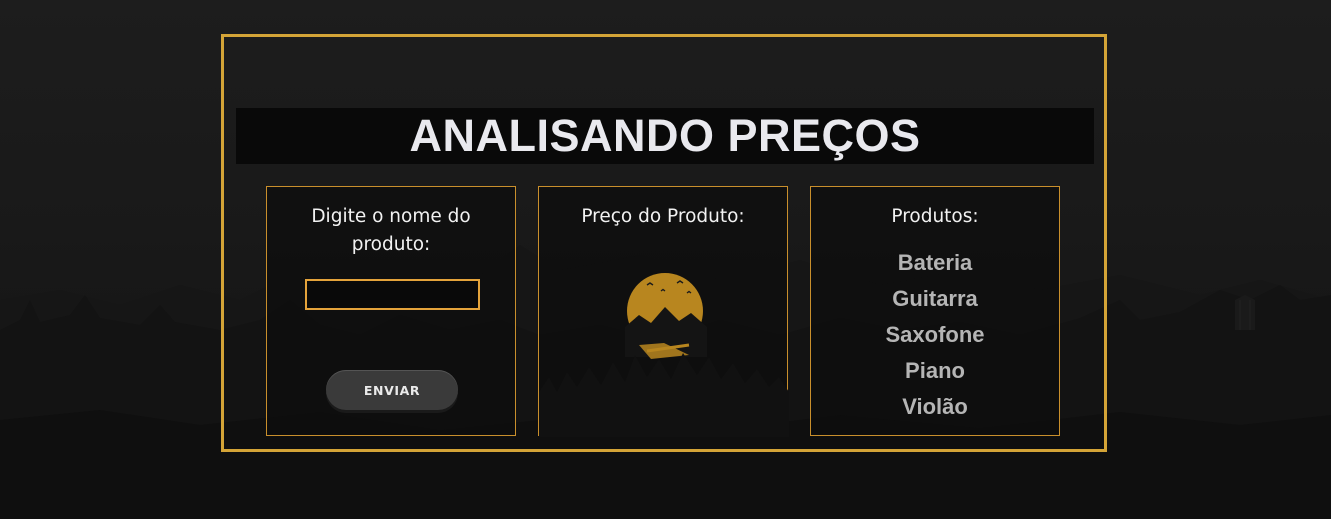  I want to click on product-item-bateria: Bateria, so click(935, 262).